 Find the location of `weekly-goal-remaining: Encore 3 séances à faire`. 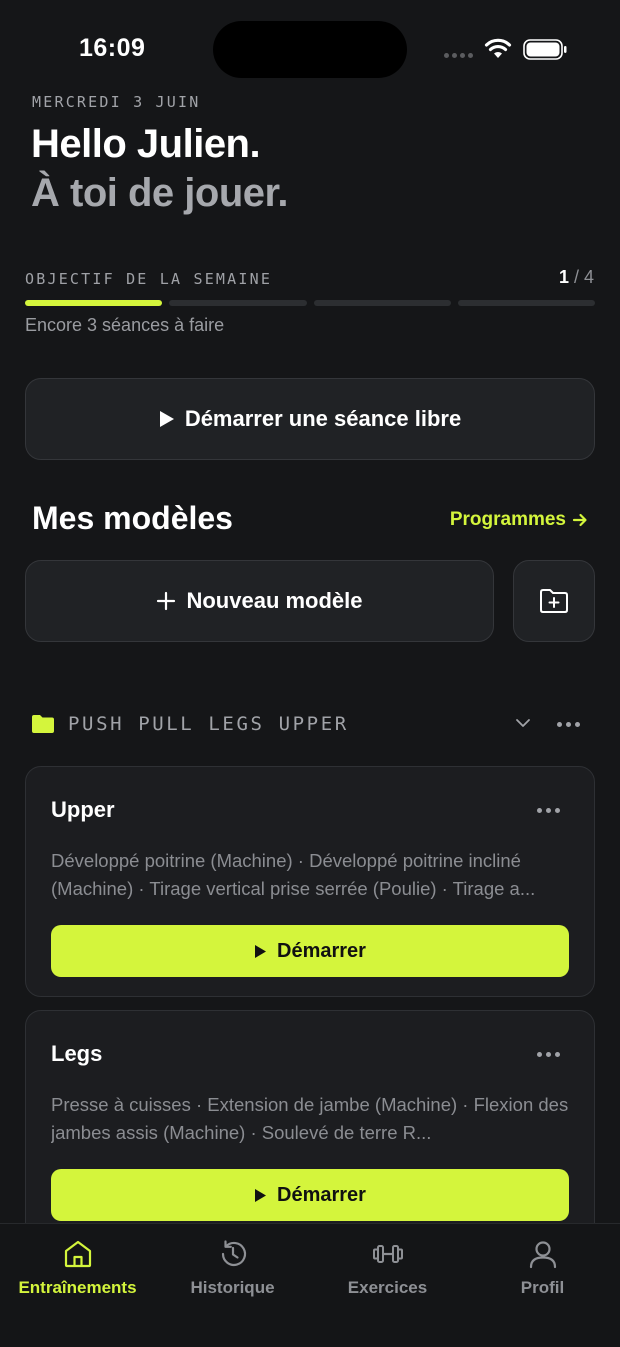

weekly-goal-remaining: Encore 3 séances à faire is located at coordinates (125, 325).